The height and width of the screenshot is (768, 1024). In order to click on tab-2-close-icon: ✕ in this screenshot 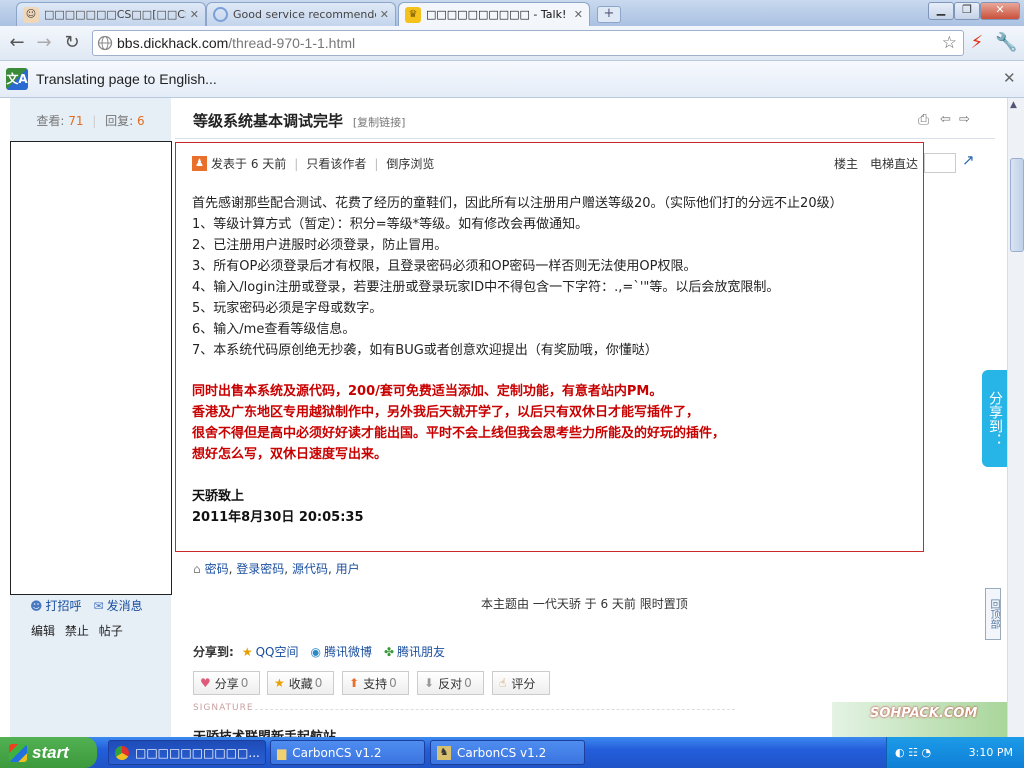, I will do `click(384, 14)`.